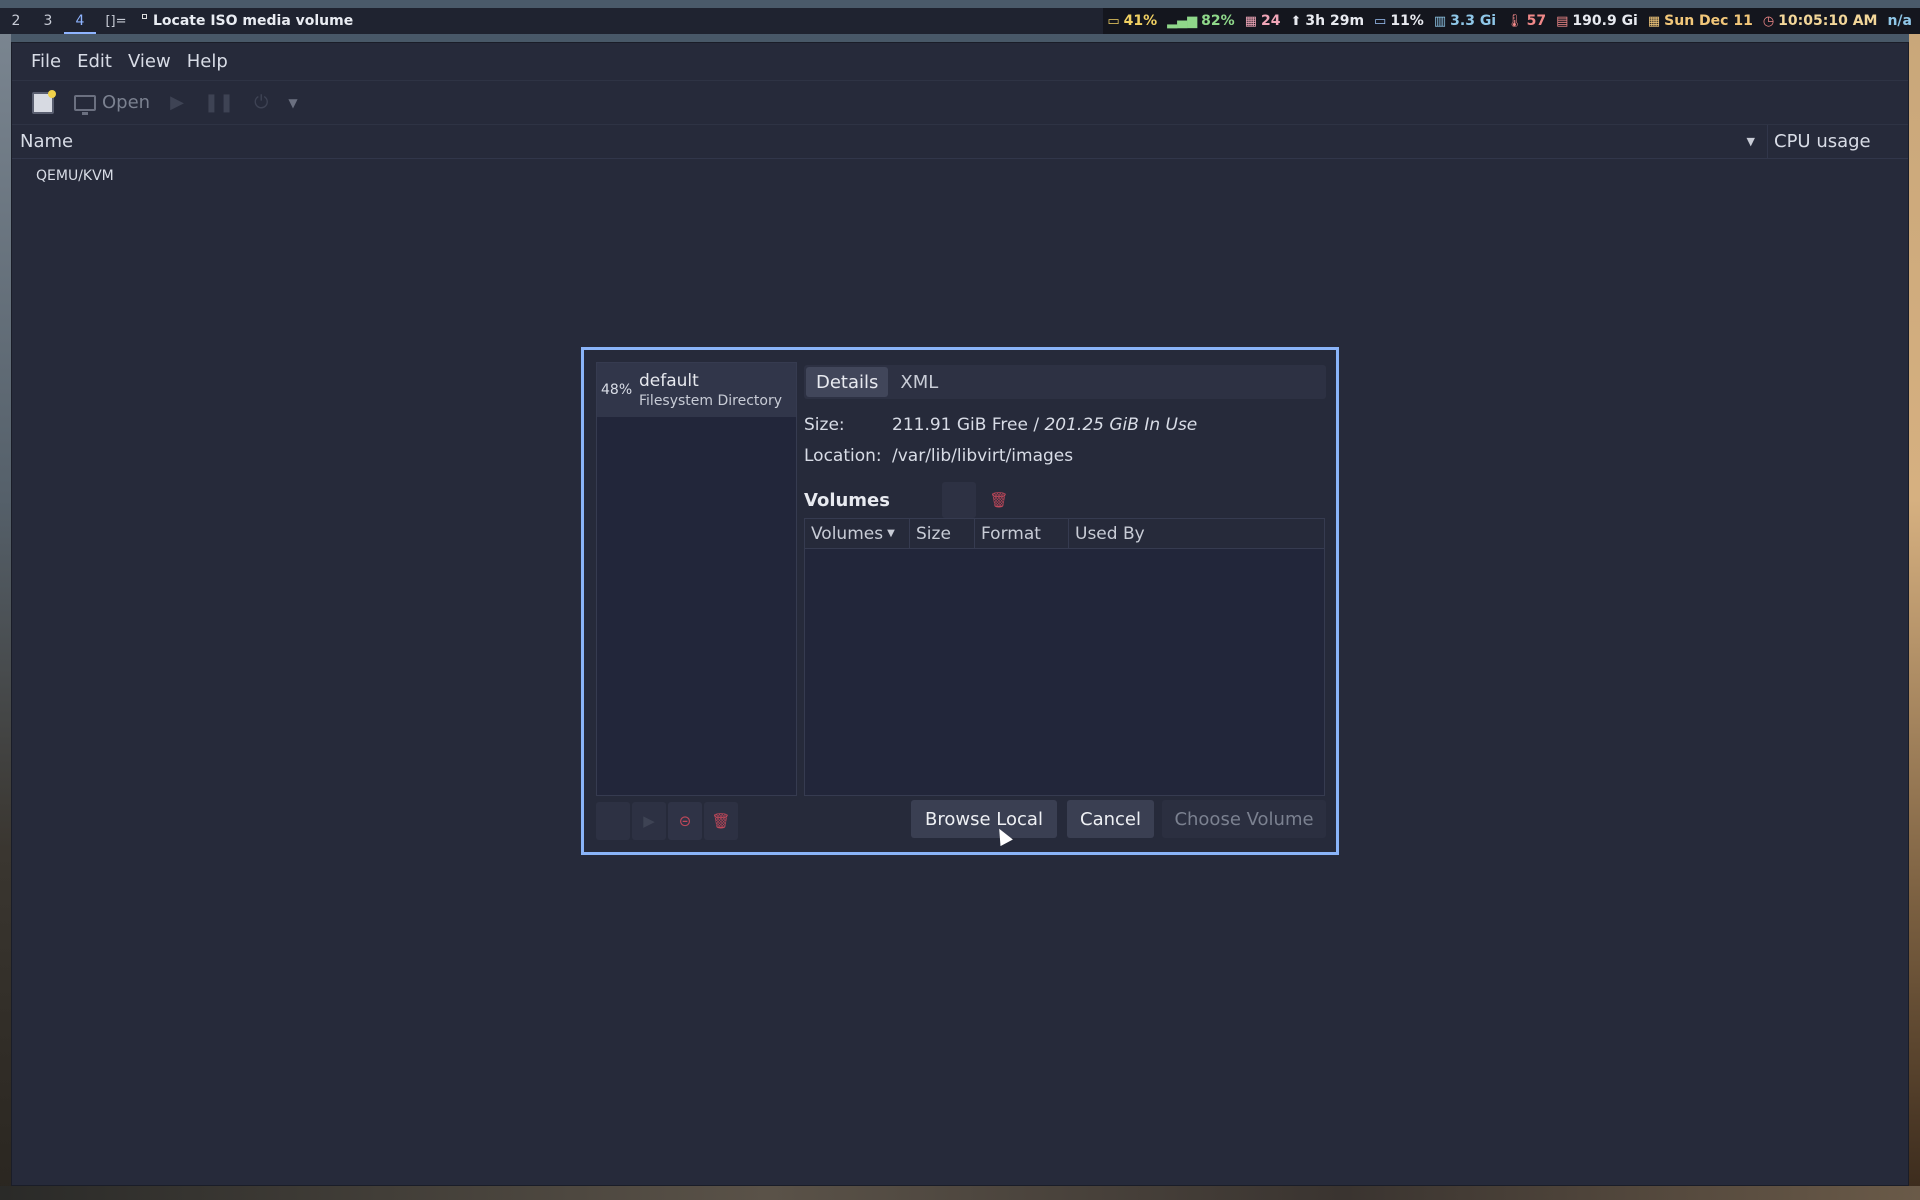 The image size is (1920, 1200). Describe the element at coordinates (960, 1193) in the screenshot. I see `desktop-wallpaper-bottom` at that location.